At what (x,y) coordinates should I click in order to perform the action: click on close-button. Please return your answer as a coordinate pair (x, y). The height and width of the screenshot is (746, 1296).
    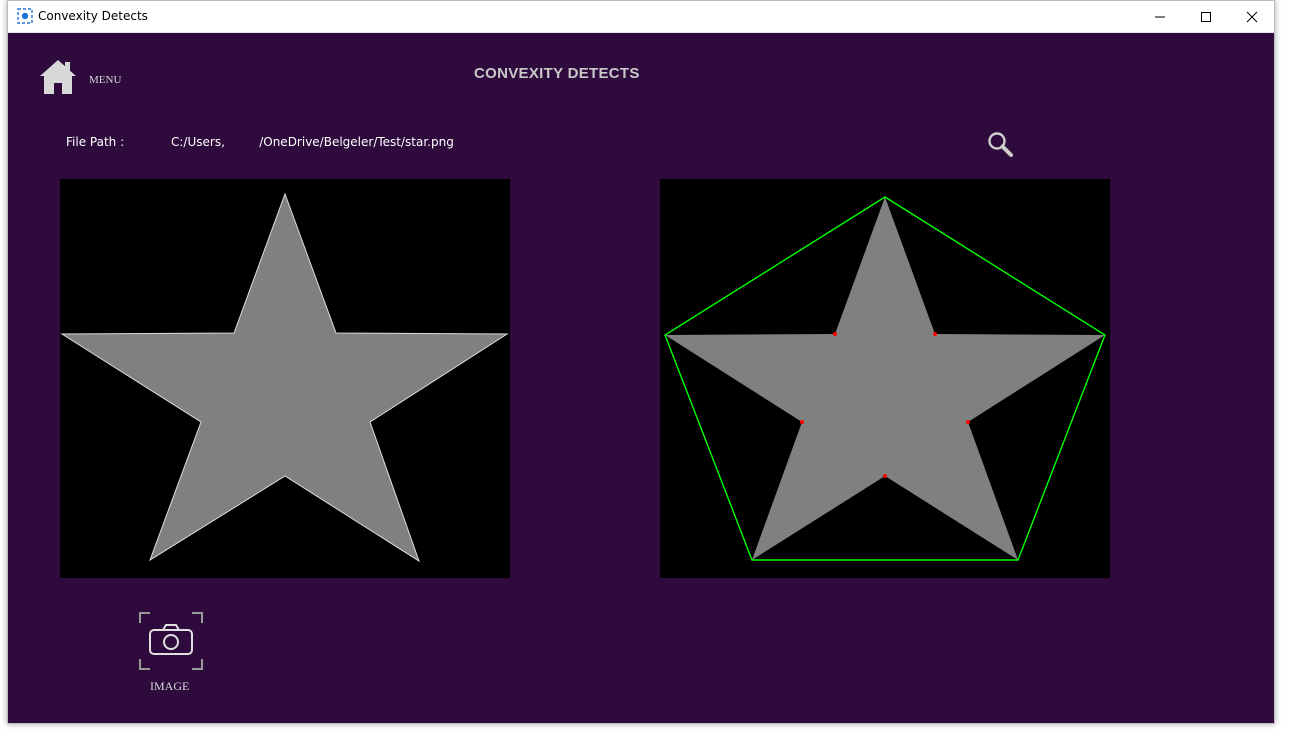
    Looking at the image, I should click on (1252, 16).